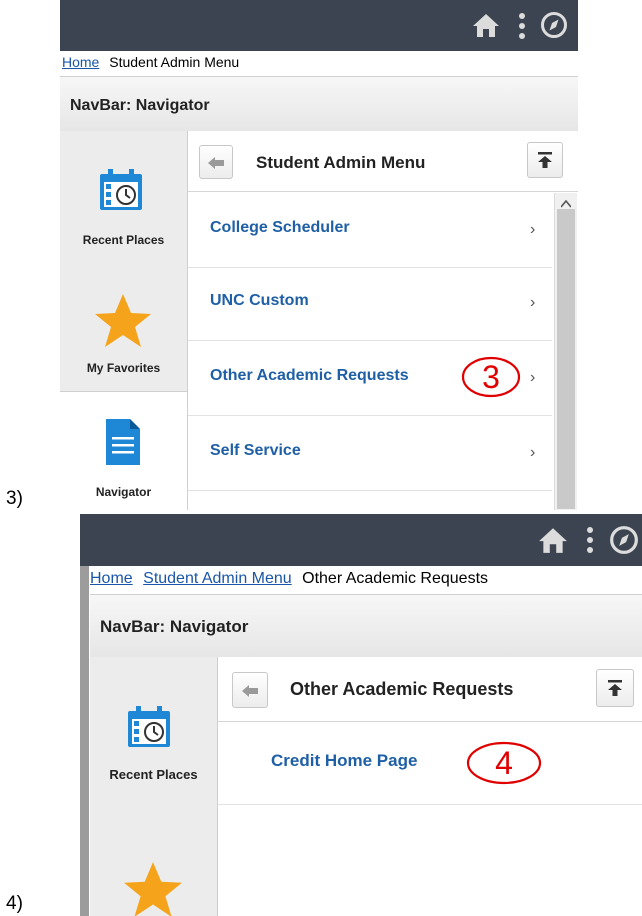 The height and width of the screenshot is (916, 642). I want to click on document-icon, so click(123, 443).